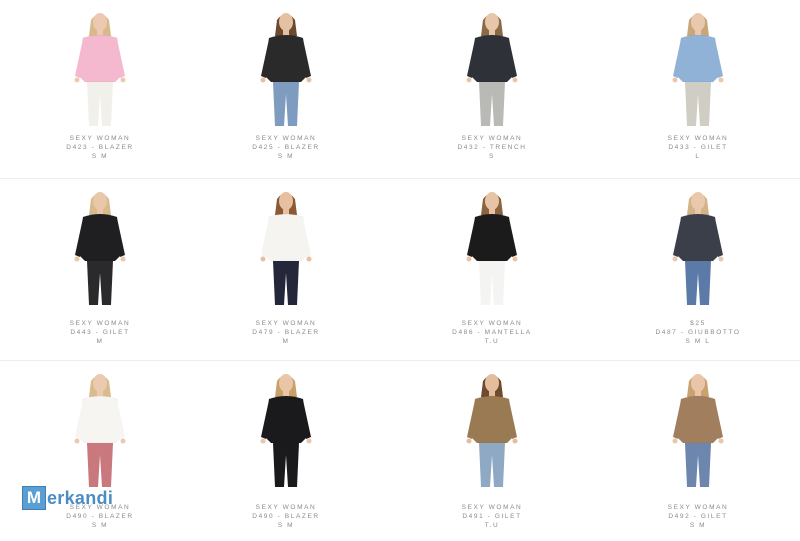 The width and height of the screenshot is (800, 541). I want to click on product-meta: SEXY WOMAN D425 - BLAZER S M, so click(286, 147).